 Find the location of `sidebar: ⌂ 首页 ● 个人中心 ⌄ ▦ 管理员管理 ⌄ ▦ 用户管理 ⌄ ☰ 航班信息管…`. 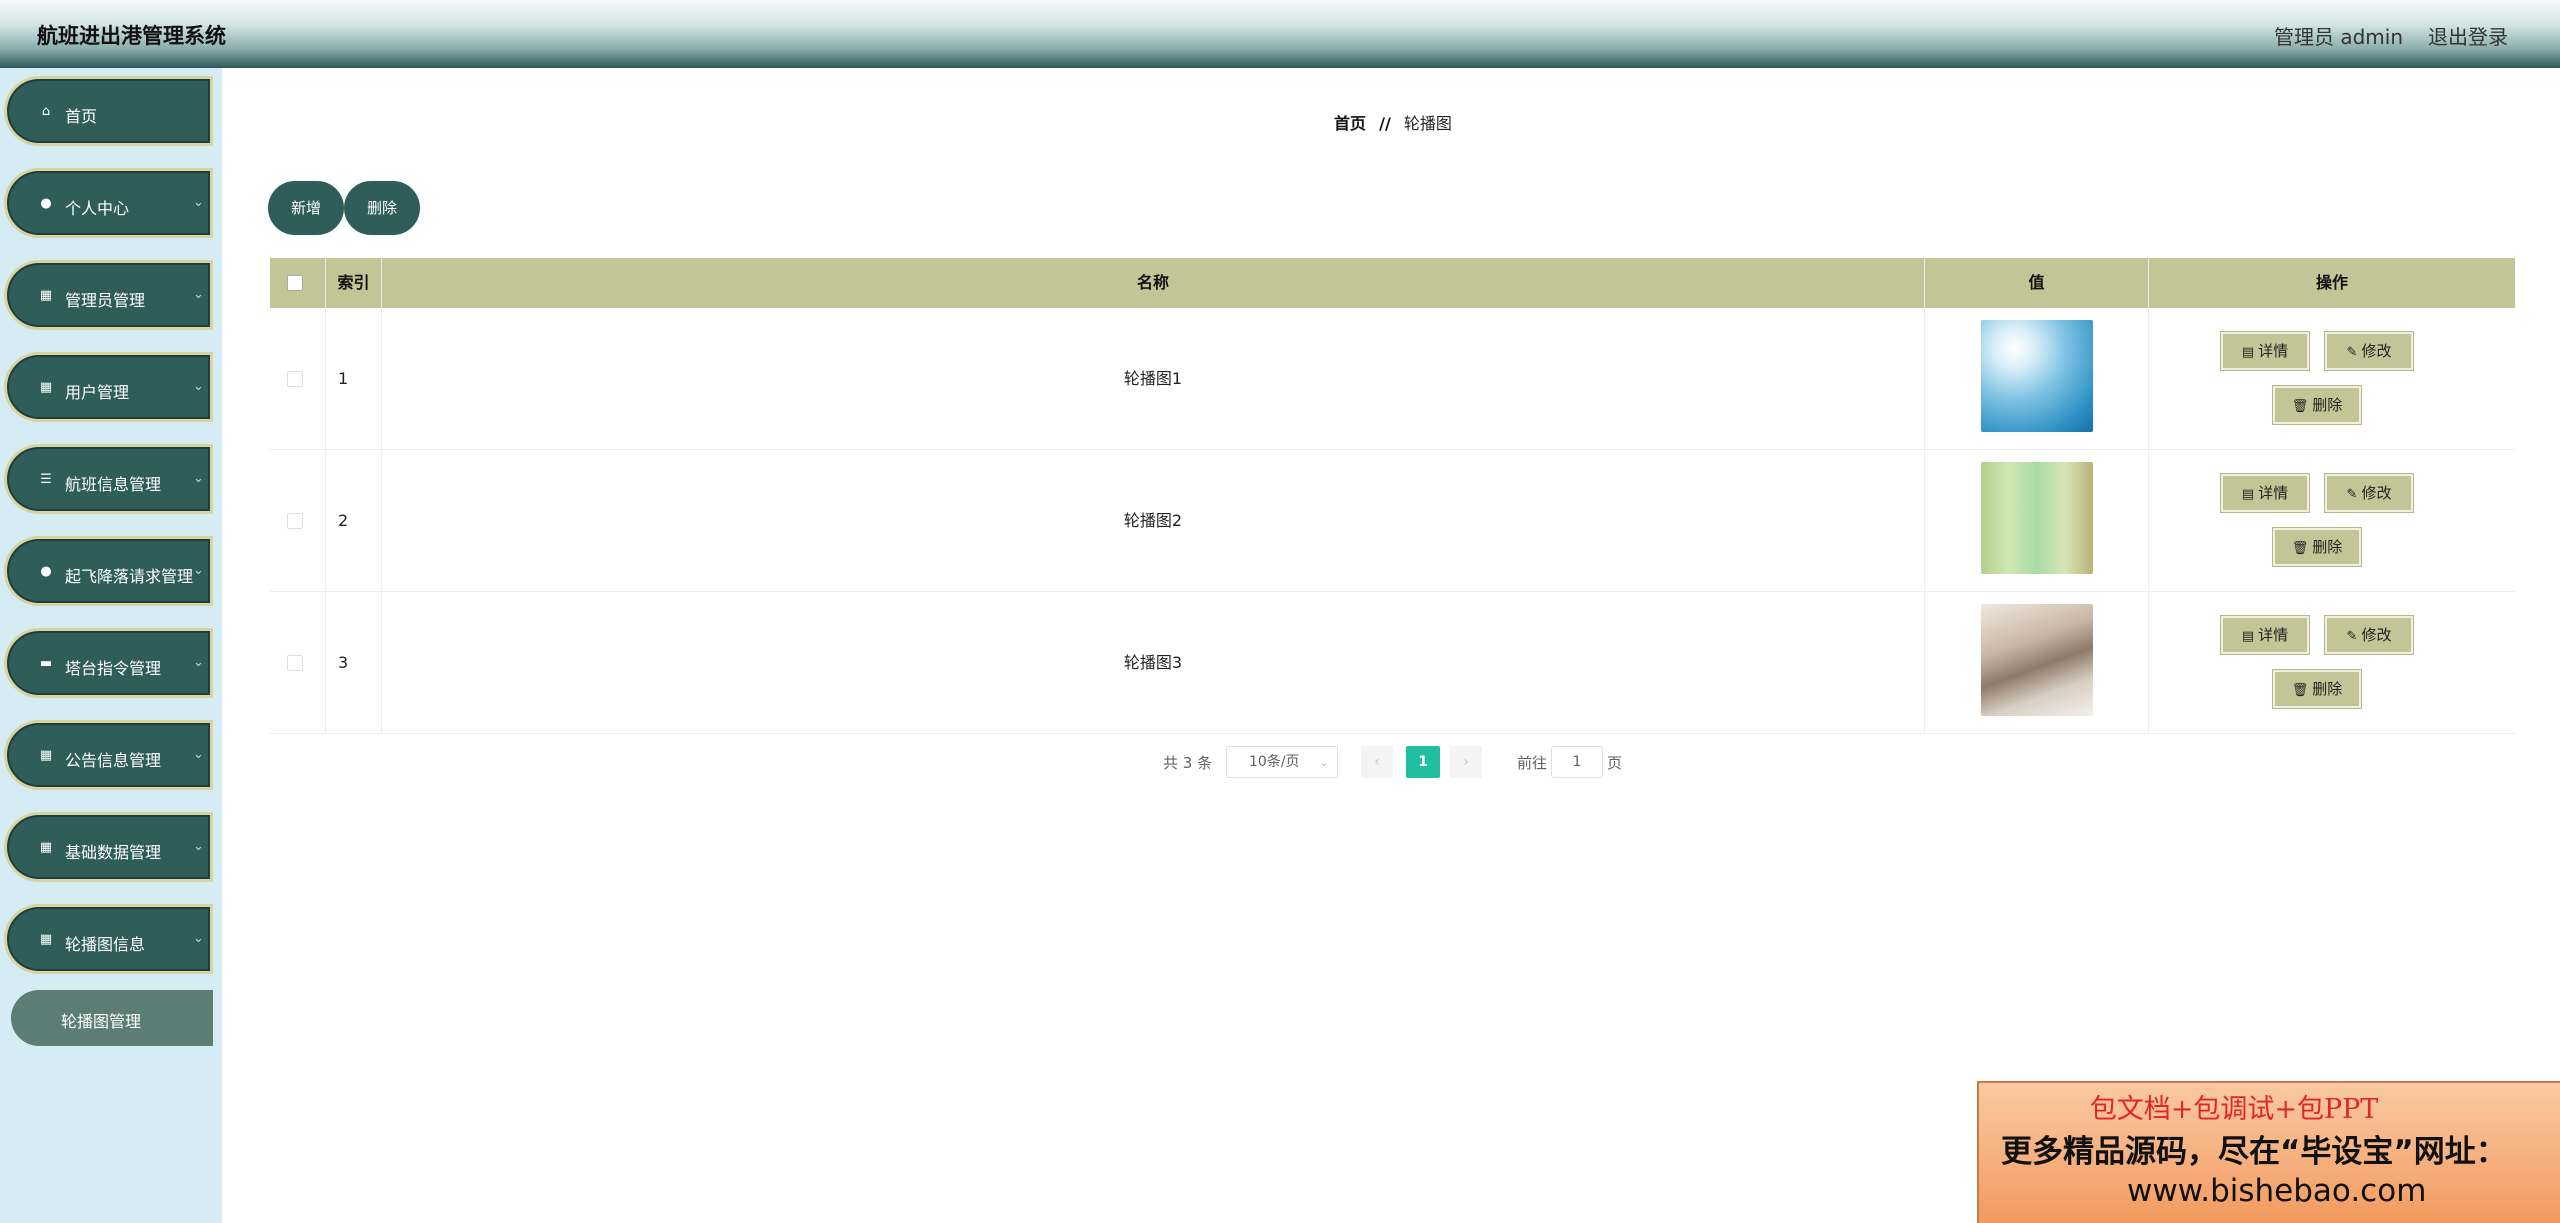

sidebar: ⌂ 首页 ● 个人中心 ⌄ ▦ 管理员管理 ⌄ ▦ 用户管理 ⌄ ☰ 航班信息管… is located at coordinates (111, 645).